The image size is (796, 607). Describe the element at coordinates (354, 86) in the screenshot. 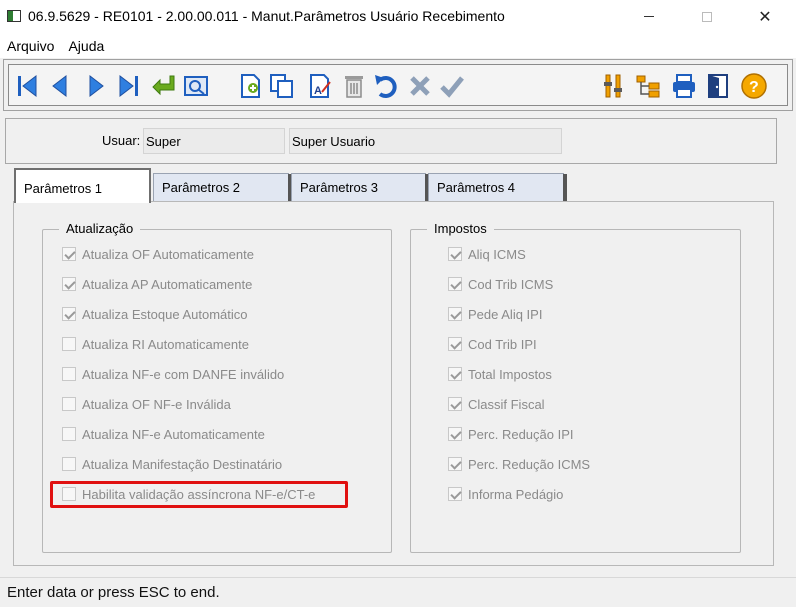

I see `delete-button` at that location.